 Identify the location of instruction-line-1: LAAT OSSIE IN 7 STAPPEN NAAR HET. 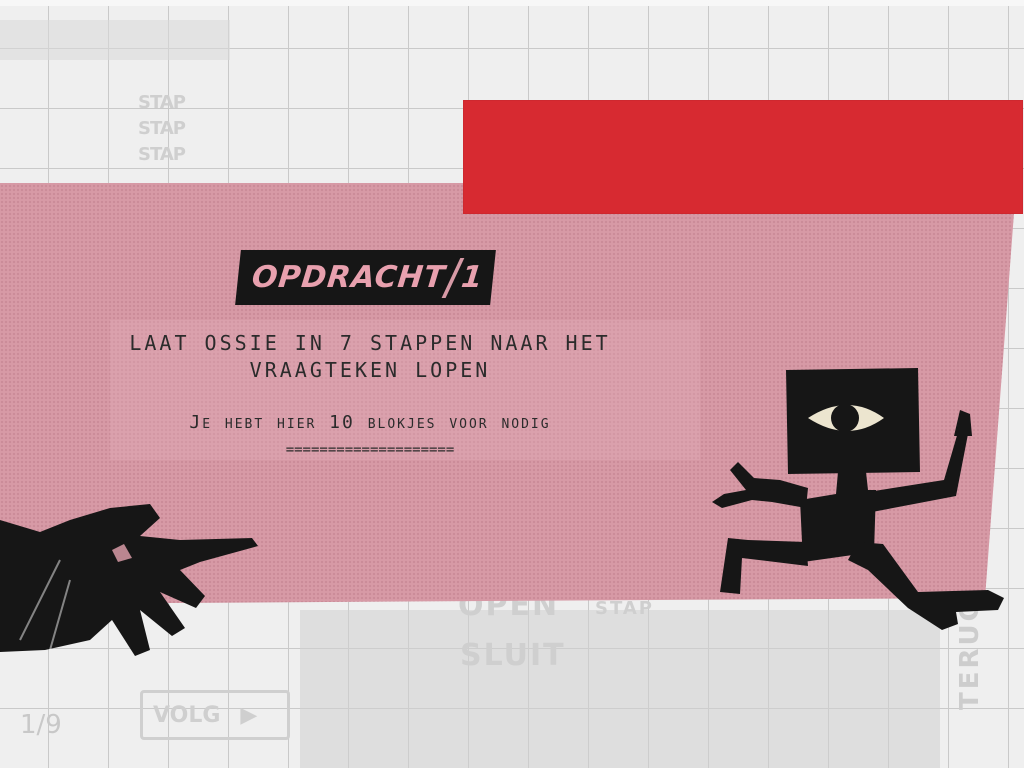
(370, 343).